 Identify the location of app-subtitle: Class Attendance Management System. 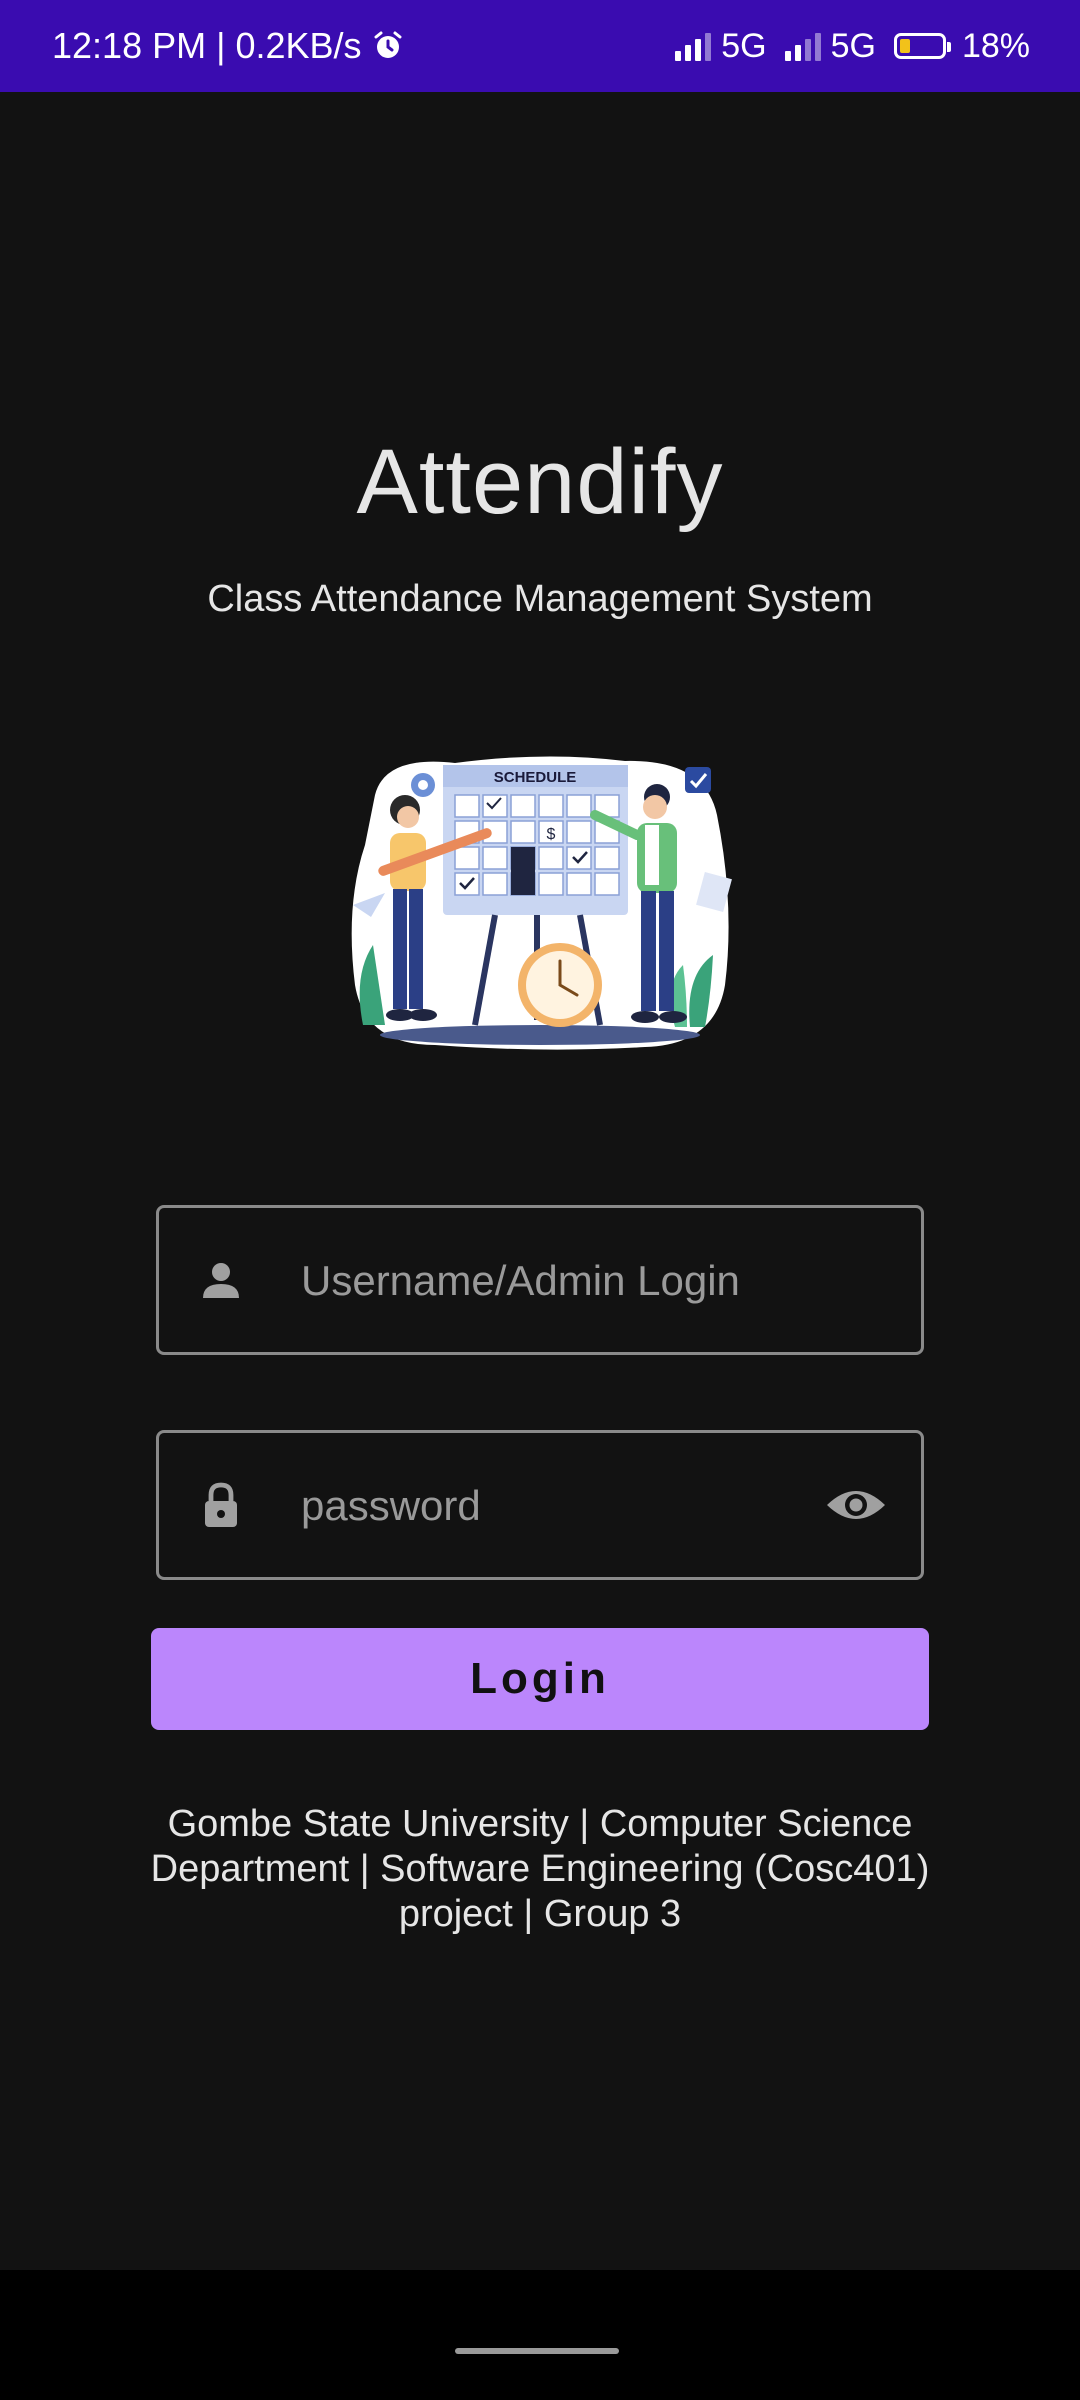
(540, 599).